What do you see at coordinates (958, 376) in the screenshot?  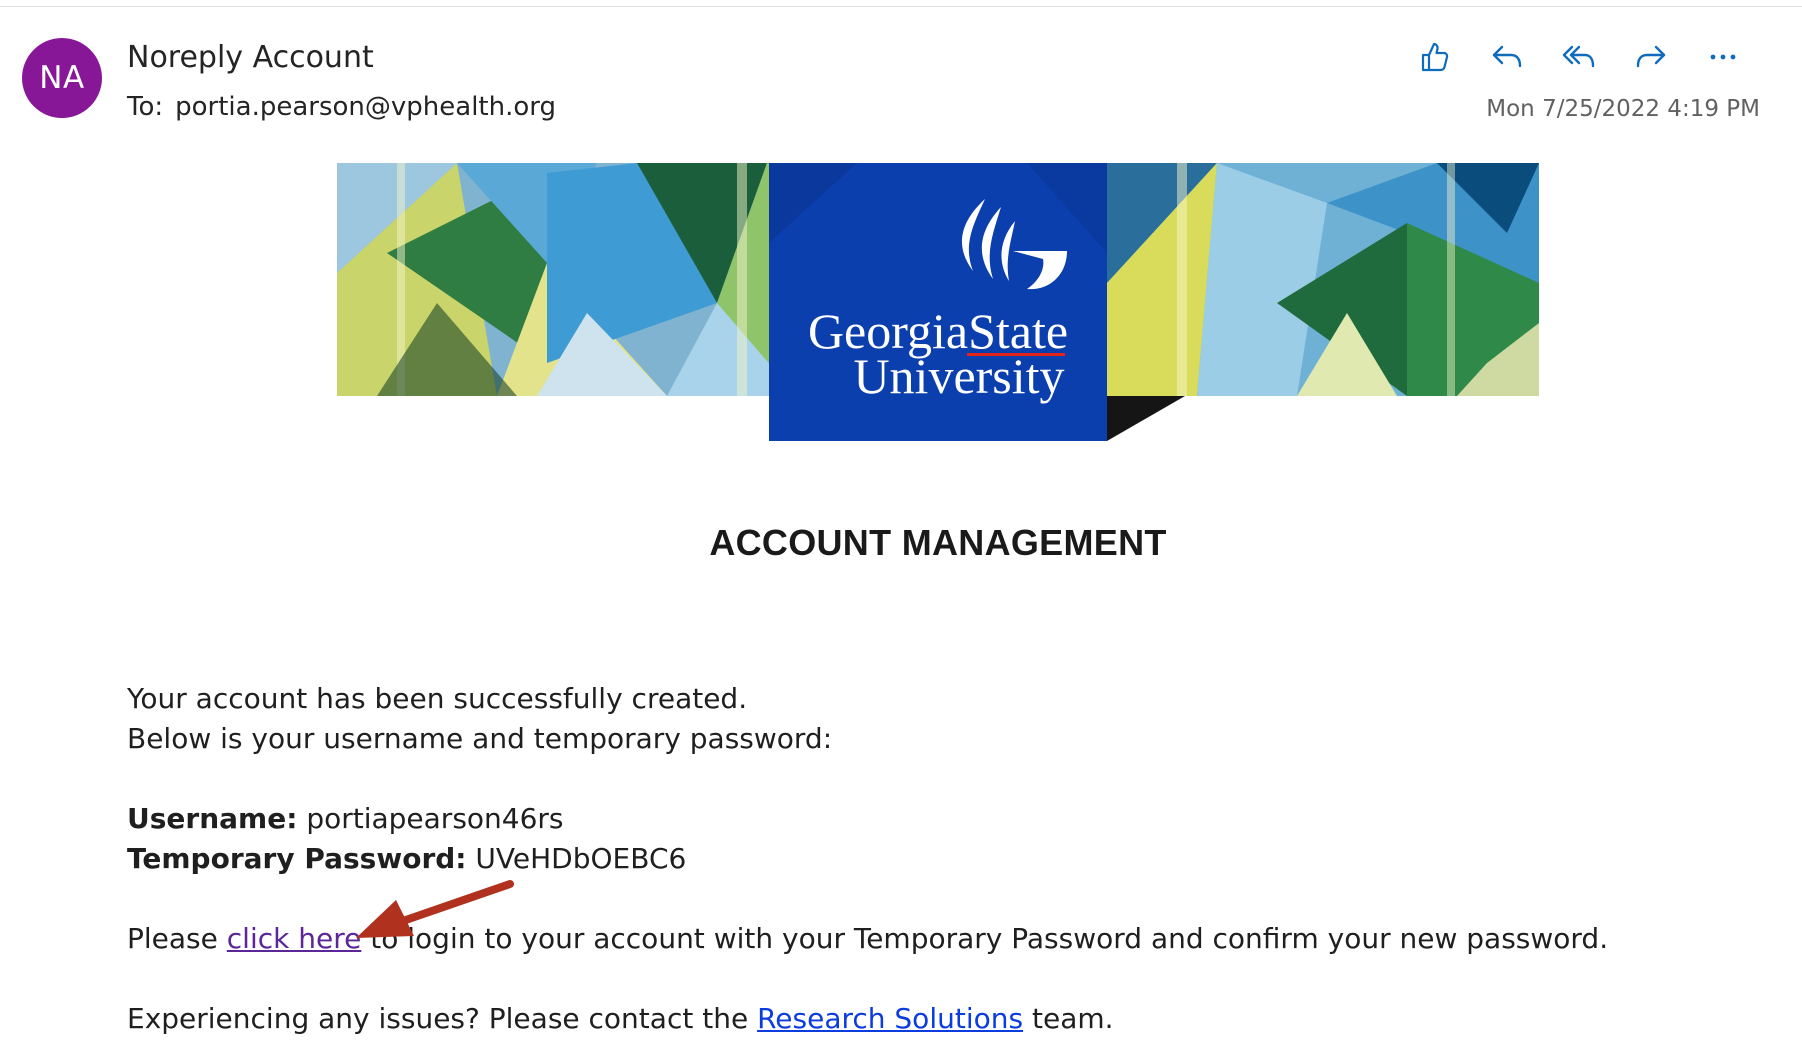 I see `logo-line-2: University` at bounding box center [958, 376].